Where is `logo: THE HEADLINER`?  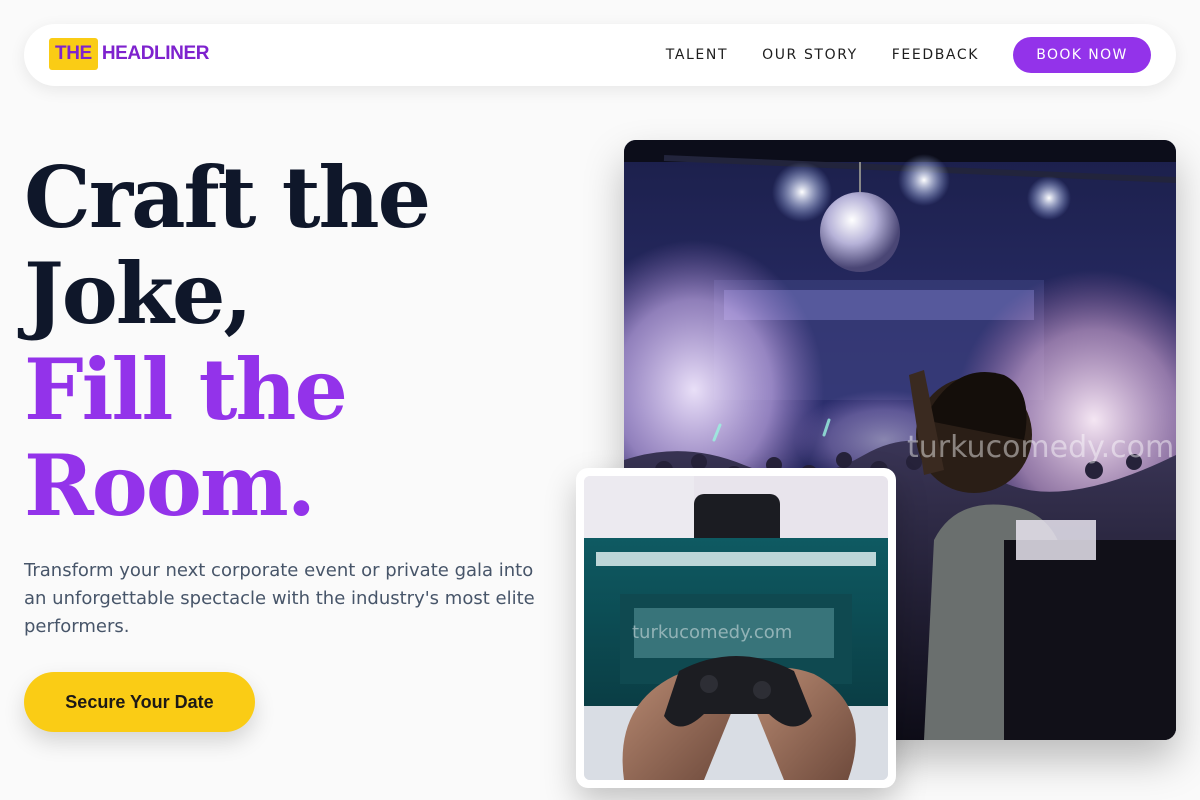
logo: THE HEADLINER is located at coordinates (129, 54).